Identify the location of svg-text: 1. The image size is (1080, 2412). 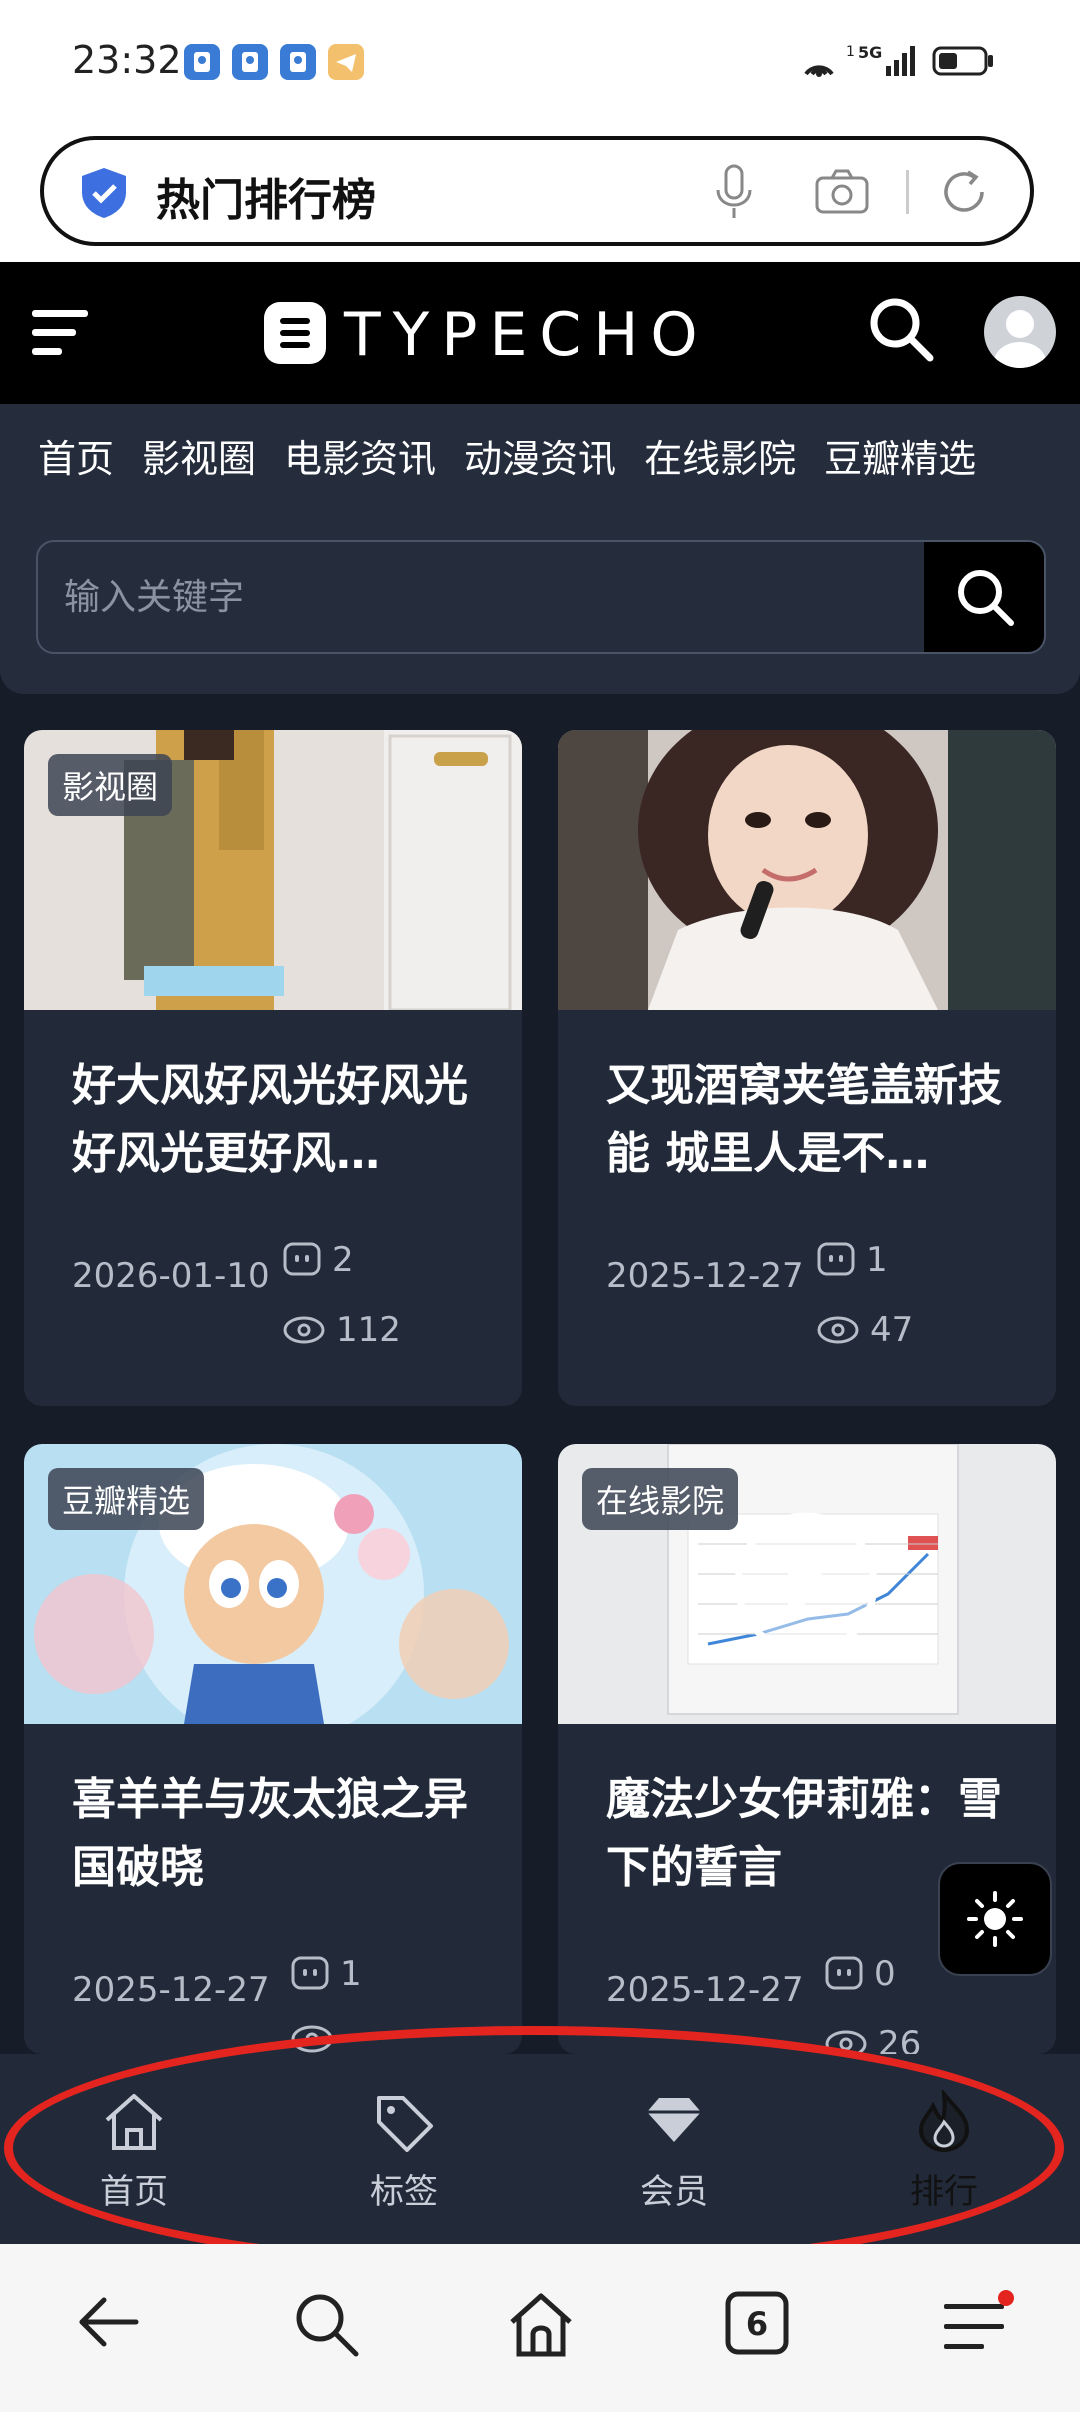
(850, 52).